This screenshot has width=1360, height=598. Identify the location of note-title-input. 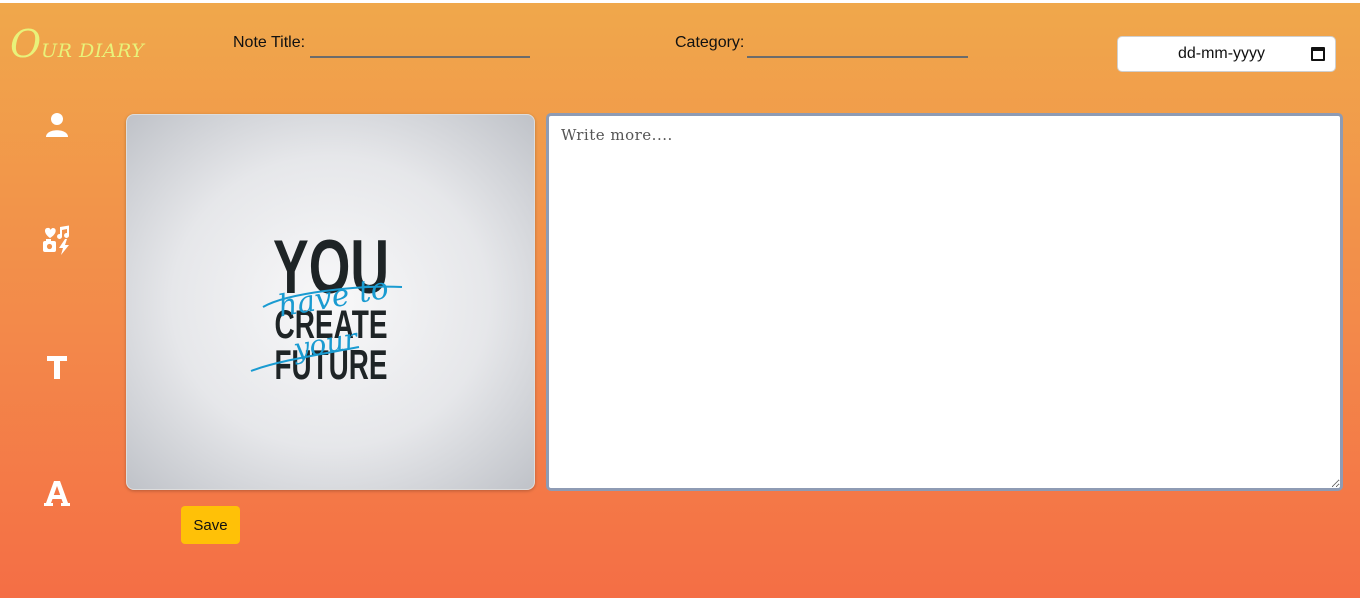
(420, 48).